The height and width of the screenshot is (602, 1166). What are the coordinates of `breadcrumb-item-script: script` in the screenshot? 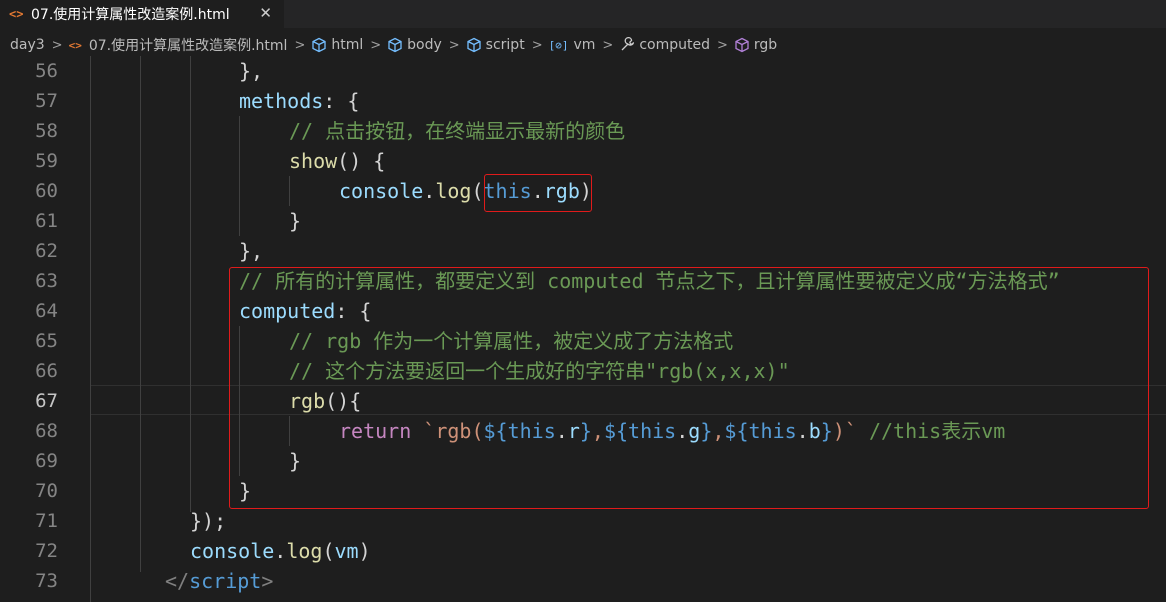 It's located at (495, 45).